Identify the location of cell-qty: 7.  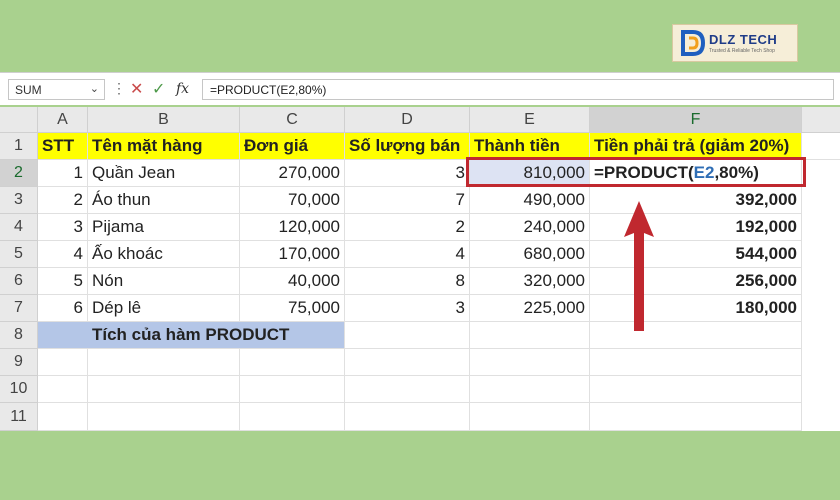
(407, 200).